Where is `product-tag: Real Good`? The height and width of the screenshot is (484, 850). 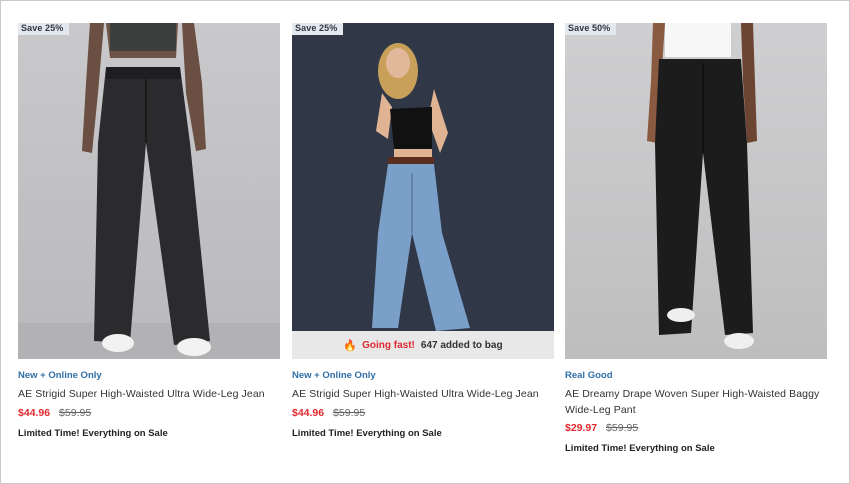
product-tag: Real Good is located at coordinates (589, 375).